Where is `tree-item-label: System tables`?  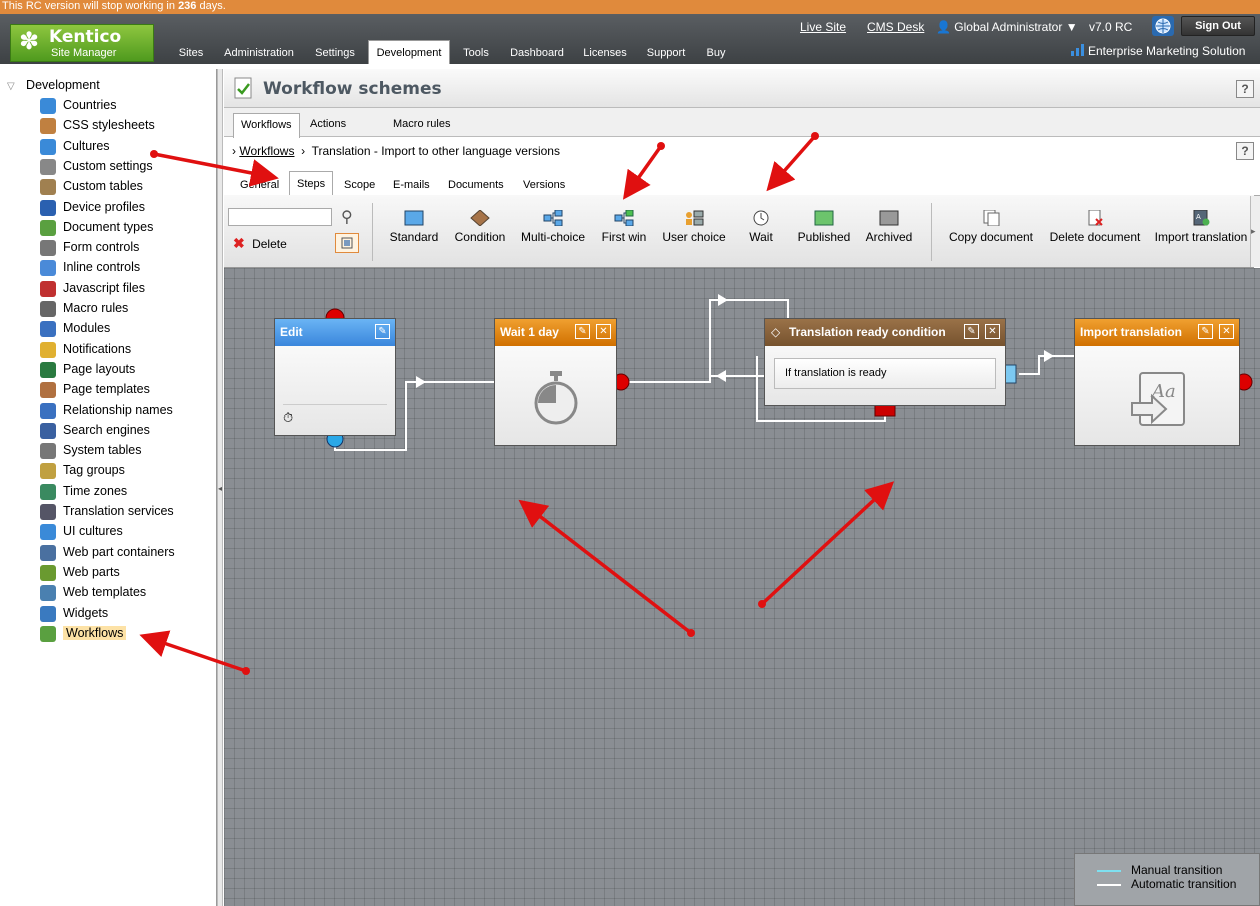 tree-item-label: System tables is located at coordinates (102, 450).